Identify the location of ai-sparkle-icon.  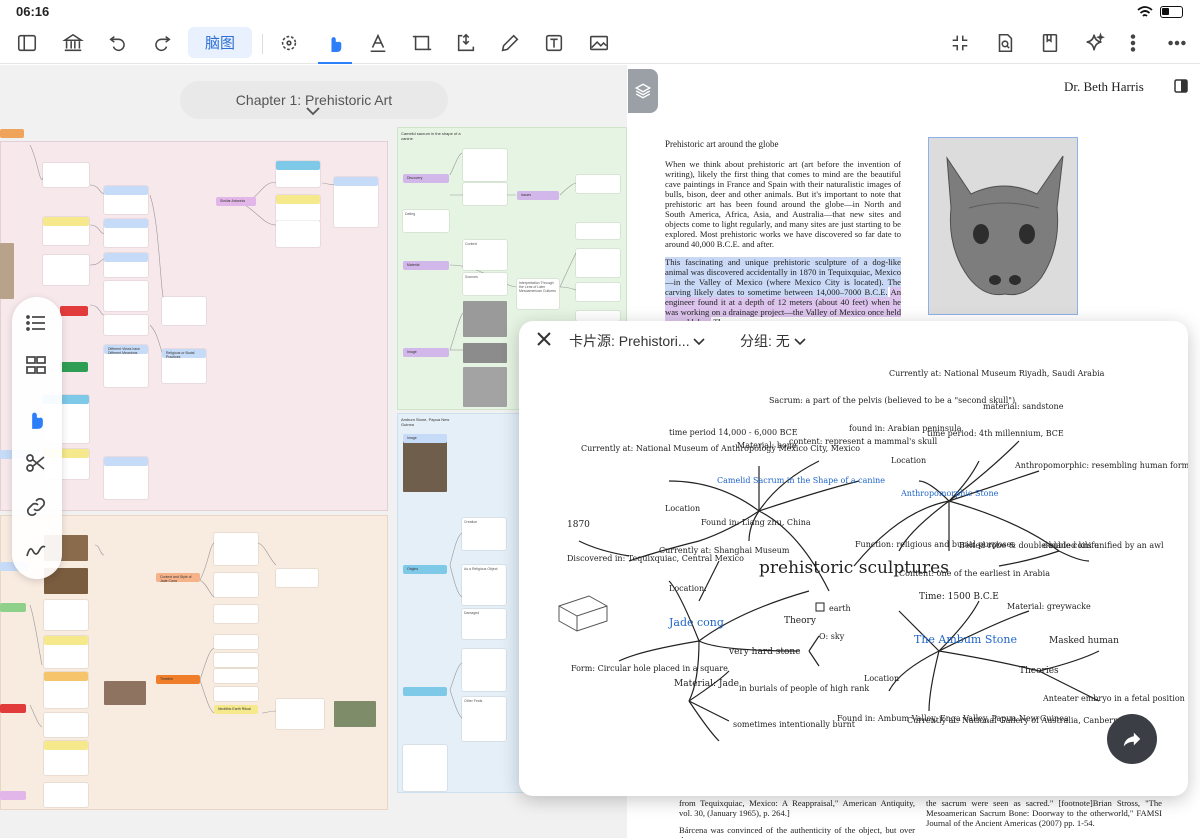
(1095, 43).